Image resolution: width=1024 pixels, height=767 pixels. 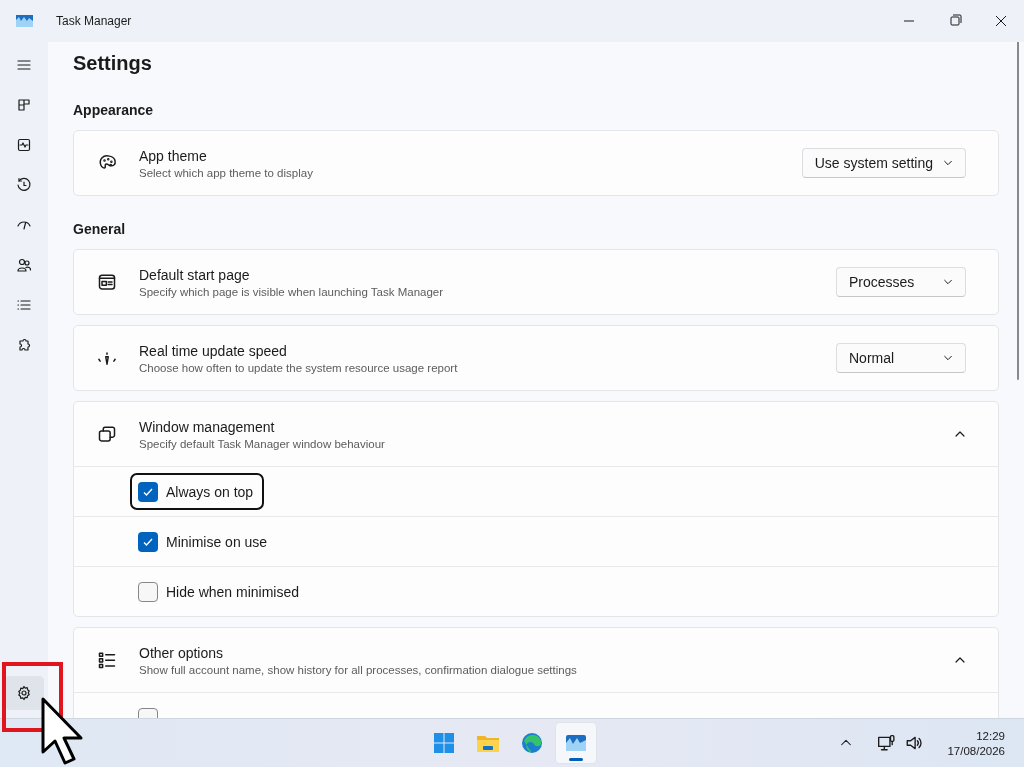 What do you see at coordinates (100, 229) in the screenshot?
I see `section-heading: General` at bounding box center [100, 229].